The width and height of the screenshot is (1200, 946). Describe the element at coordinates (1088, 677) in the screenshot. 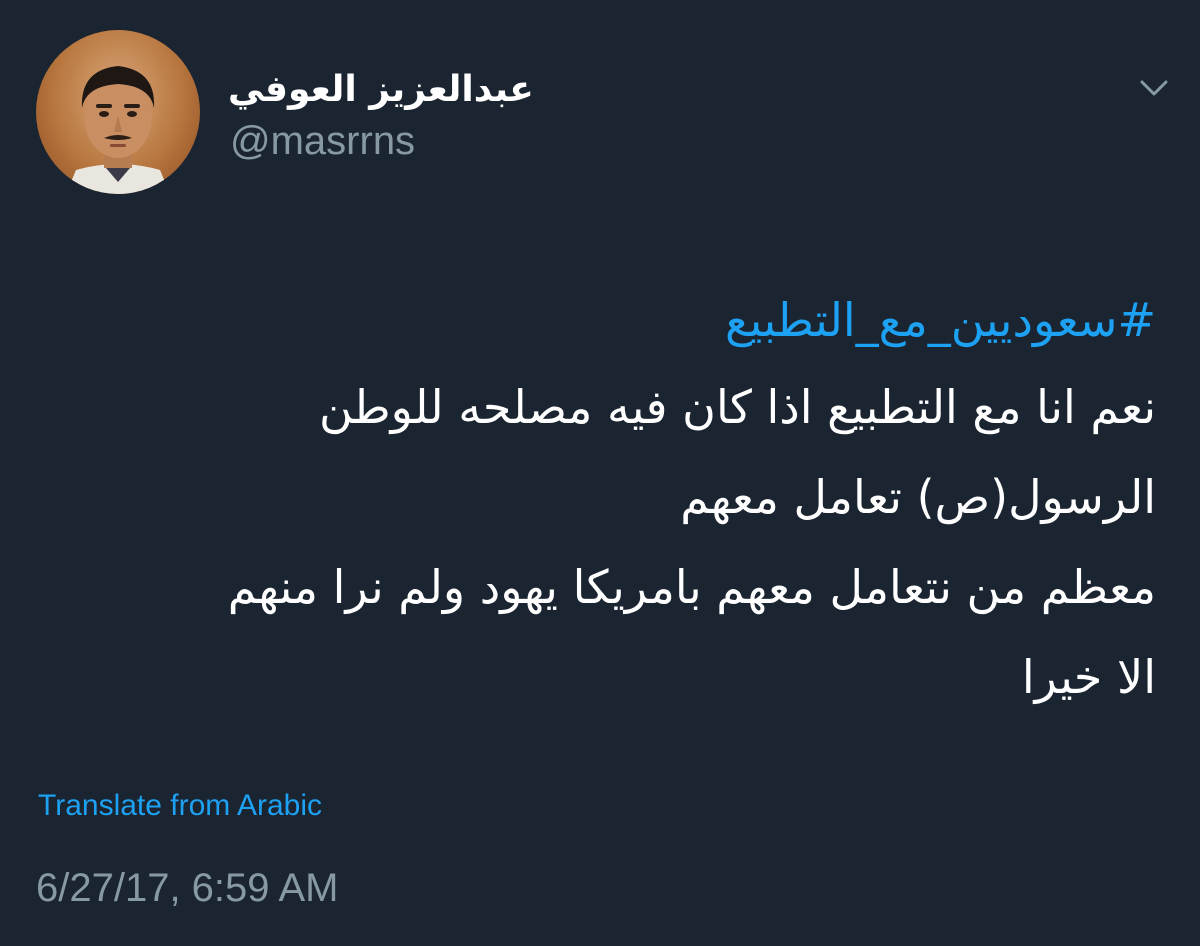

I see `tweet-line-4: الا خيرا` at that location.